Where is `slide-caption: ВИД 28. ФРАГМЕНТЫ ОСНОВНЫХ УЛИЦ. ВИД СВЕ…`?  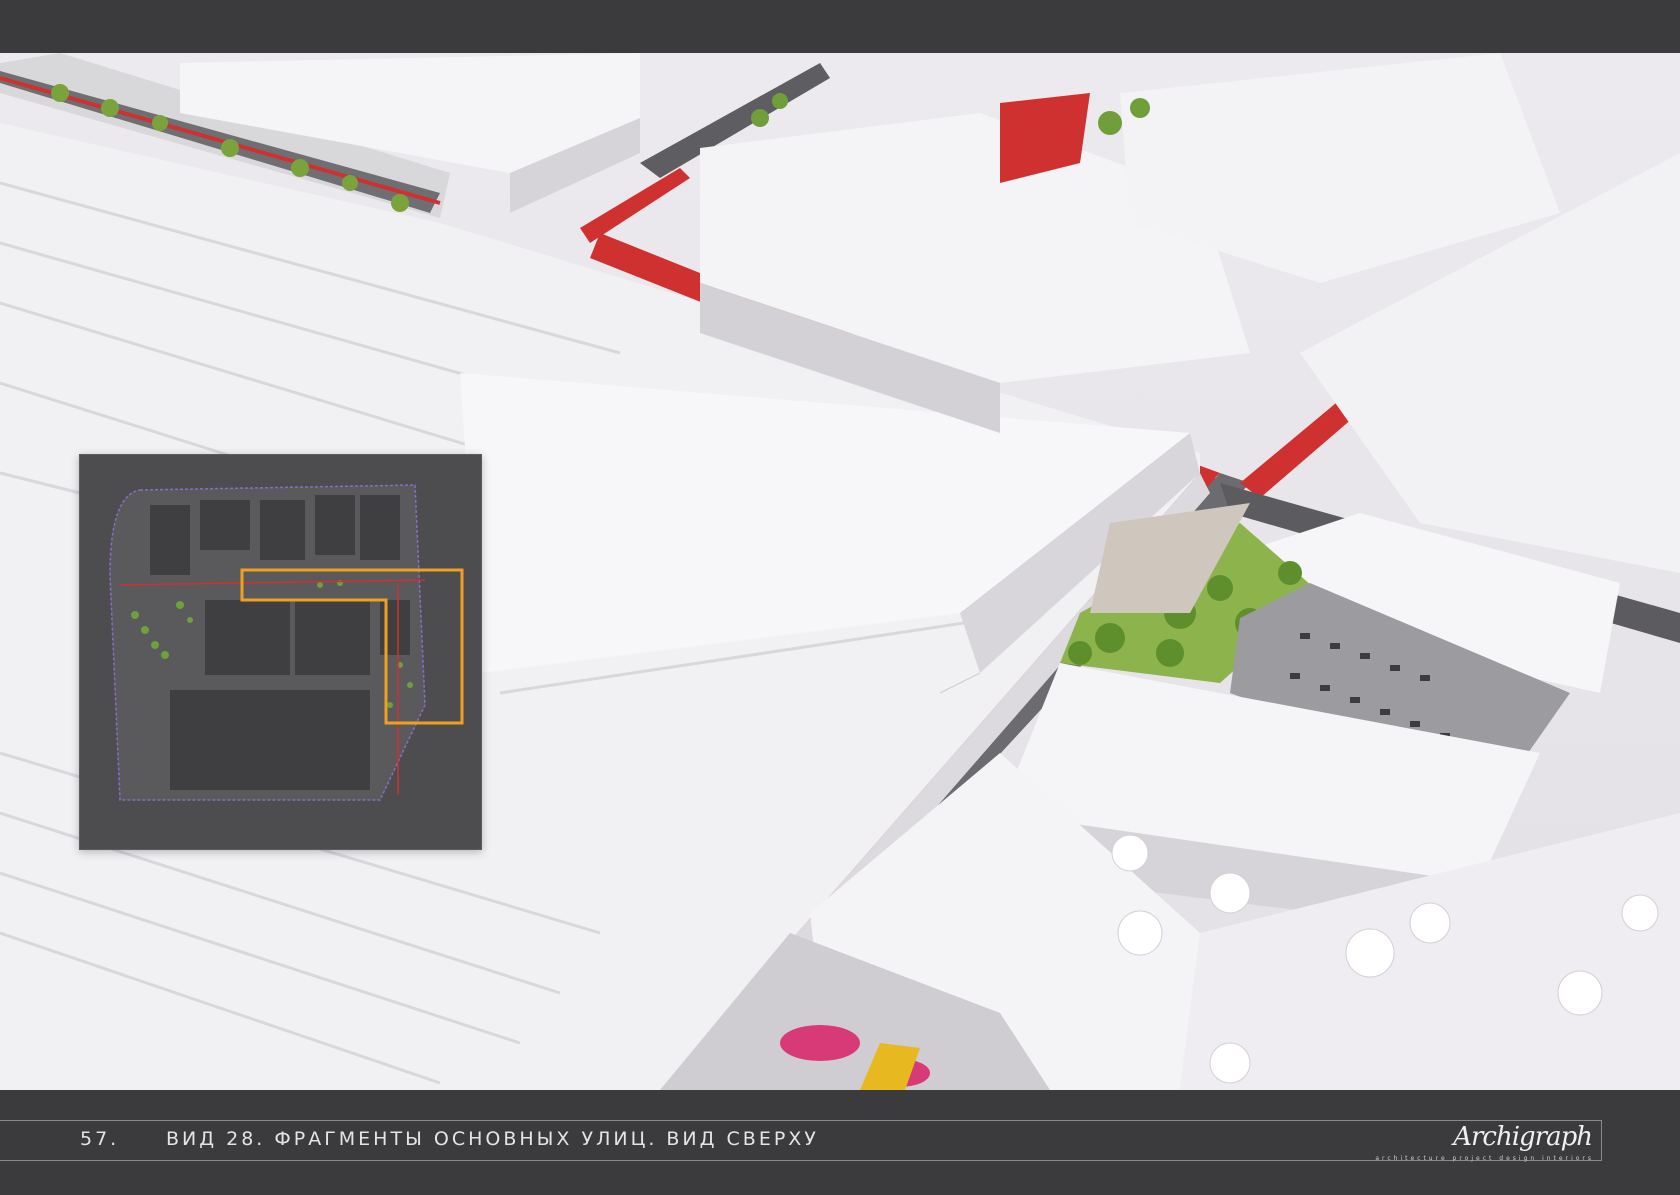 slide-caption: ВИД 28. ФРАГМЕНТЫ ОСНОВНЫХ УЛИЦ. ВИД СВЕ… is located at coordinates (492, 1139).